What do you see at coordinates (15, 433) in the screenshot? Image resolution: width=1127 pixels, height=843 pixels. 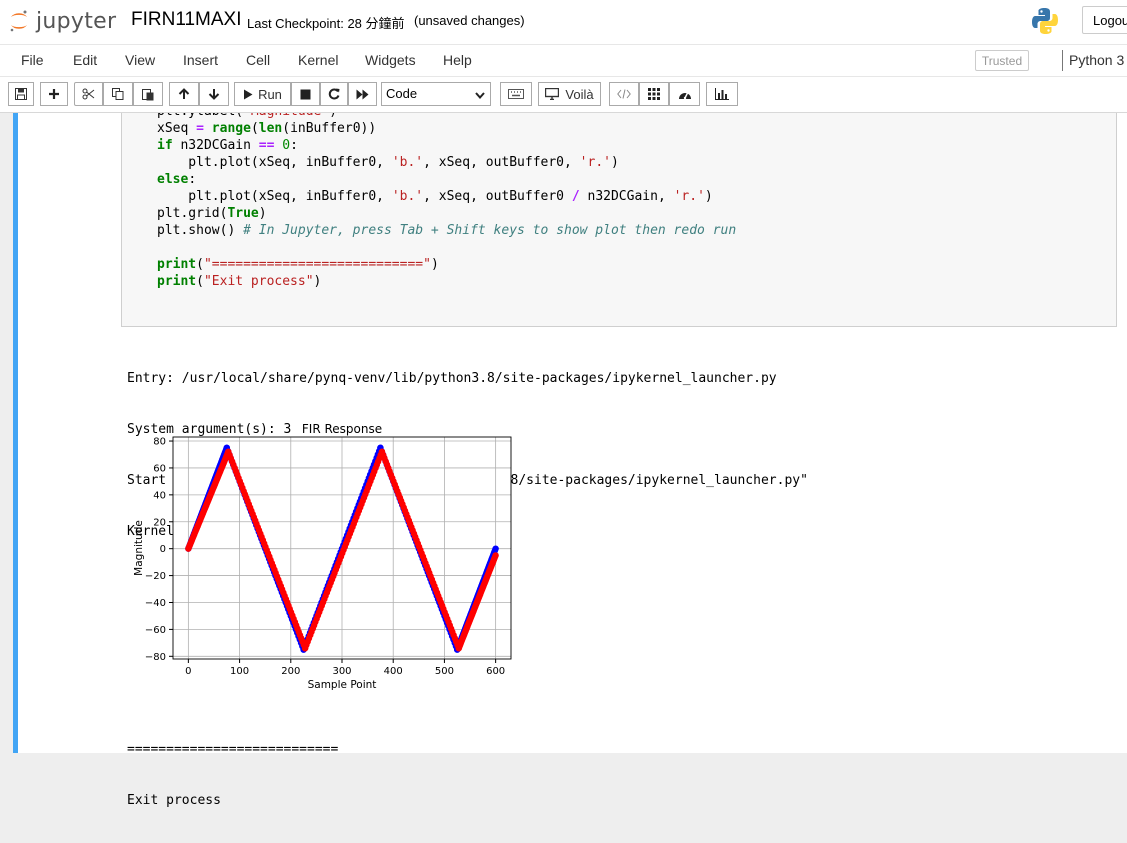 I see `selected-cell-indicator` at bounding box center [15, 433].